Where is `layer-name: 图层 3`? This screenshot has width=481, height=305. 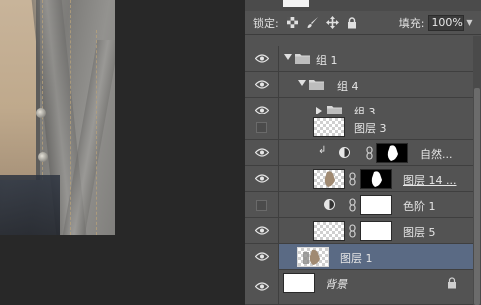 layer-name: 图层 3 is located at coordinates (370, 128).